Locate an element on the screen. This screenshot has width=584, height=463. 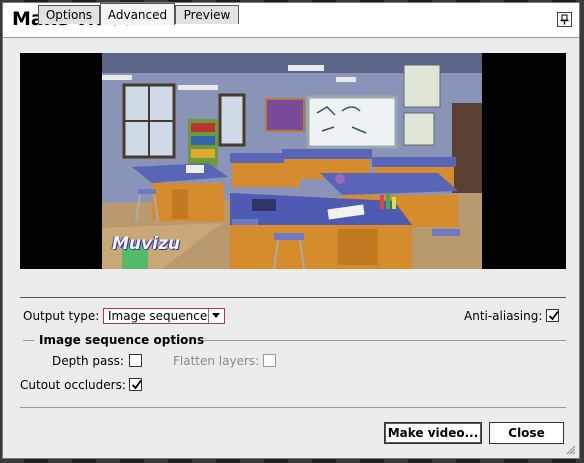
output-type-select: Image sequence is located at coordinates (164, 316).